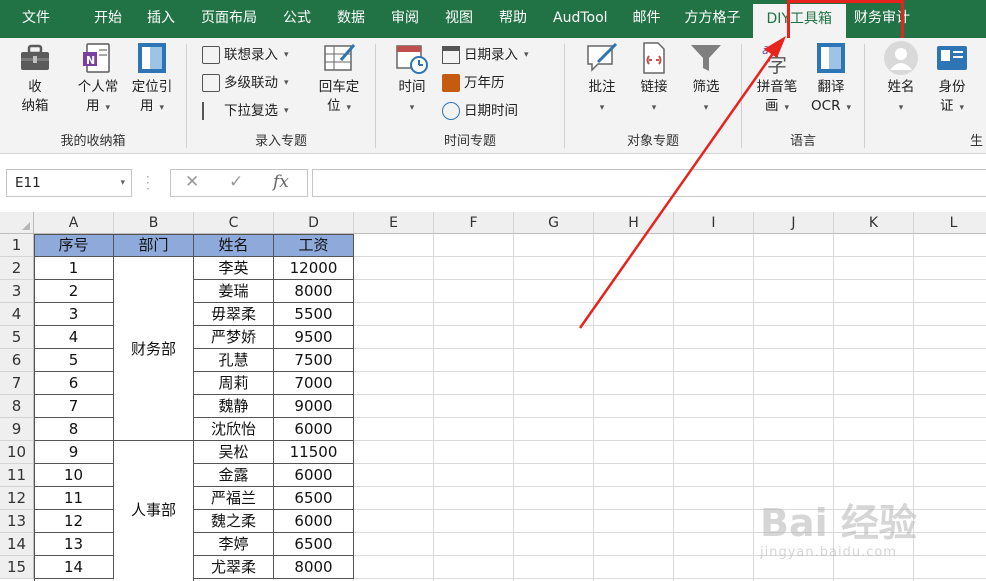 The height and width of the screenshot is (581, 986). Describe the element at coordinates (69, 183) in the screenshot. I see `name-box: E11 ▾` at that location.